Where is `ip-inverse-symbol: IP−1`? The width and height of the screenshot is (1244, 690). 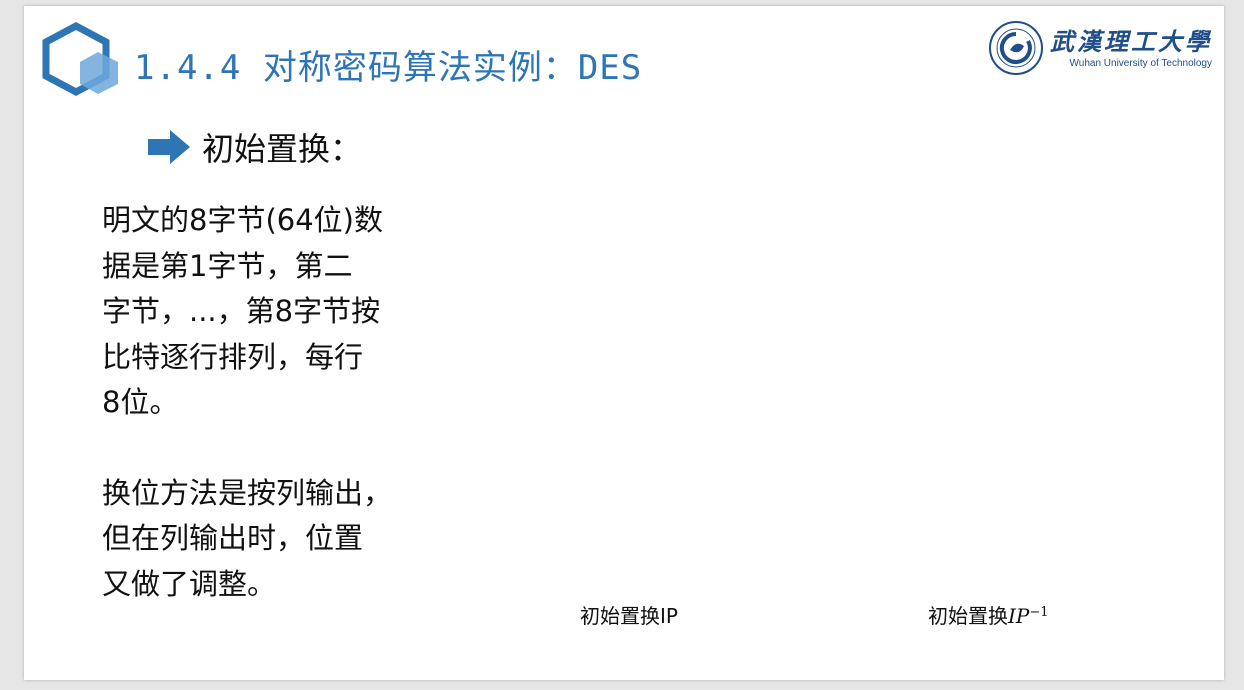 ip-inverse-symbol: IP−1 is located at coordinates (1028, 616).